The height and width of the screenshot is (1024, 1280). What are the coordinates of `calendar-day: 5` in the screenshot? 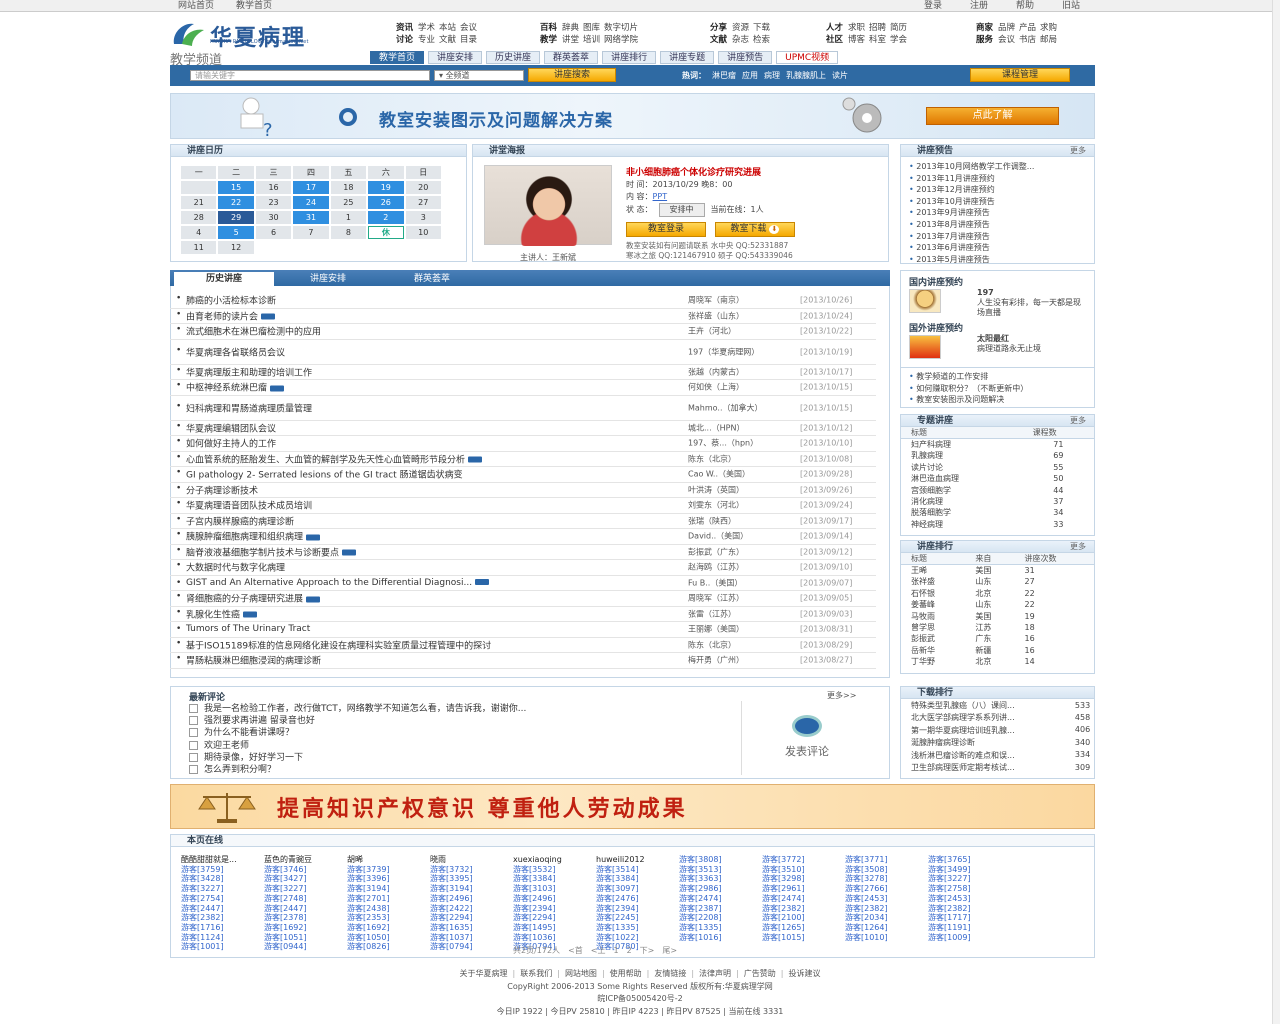 It's located at (236, 232).